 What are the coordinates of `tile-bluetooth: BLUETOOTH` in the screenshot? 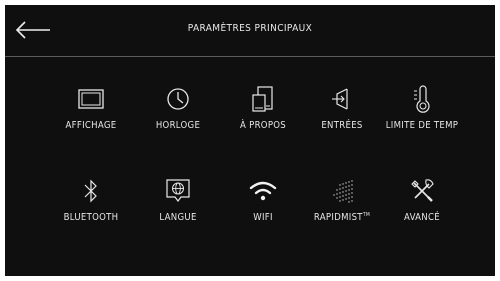 It's located at (91, 207).